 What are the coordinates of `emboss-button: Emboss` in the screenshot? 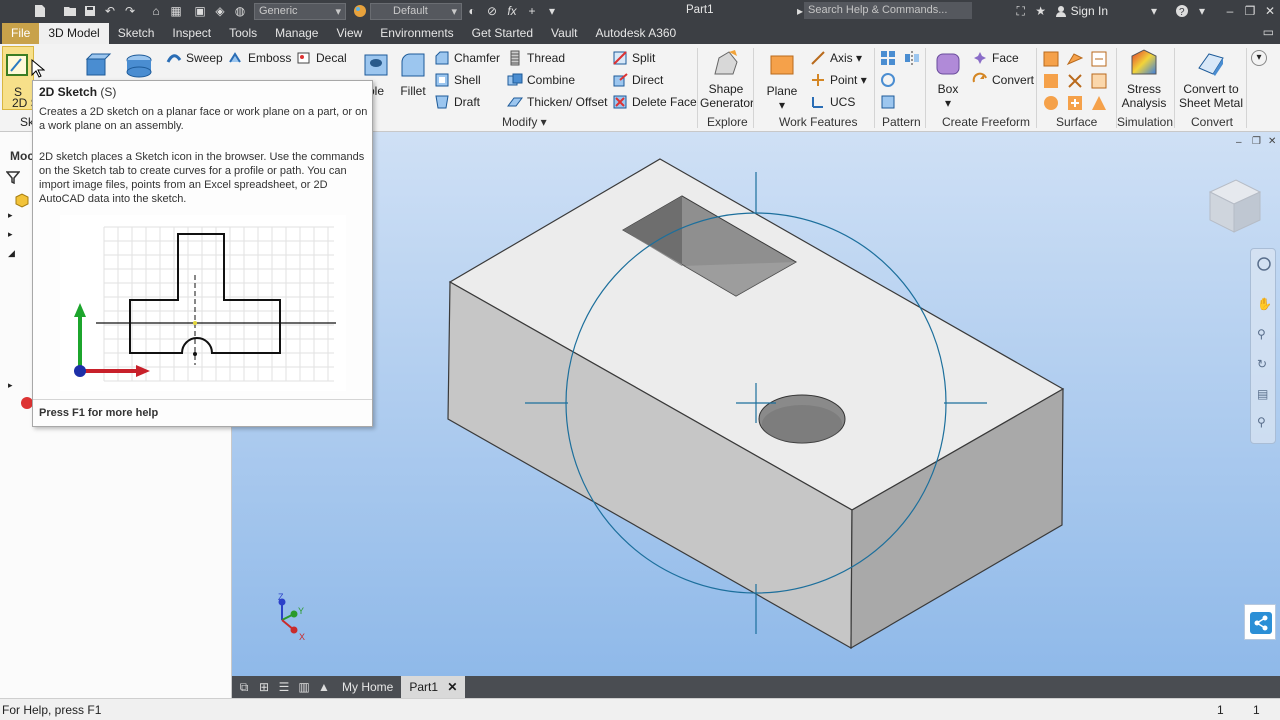 It's located at (259, 58).